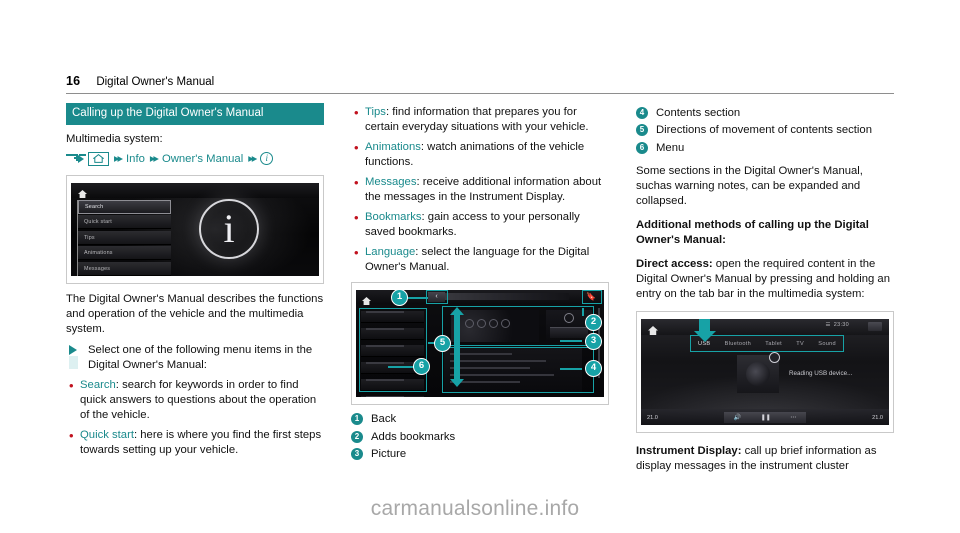  What do you see at coordinates (124, 222) in the screenshot?
I see `menu-item-quick-start: Quick start` at bounding box center [124, 222].